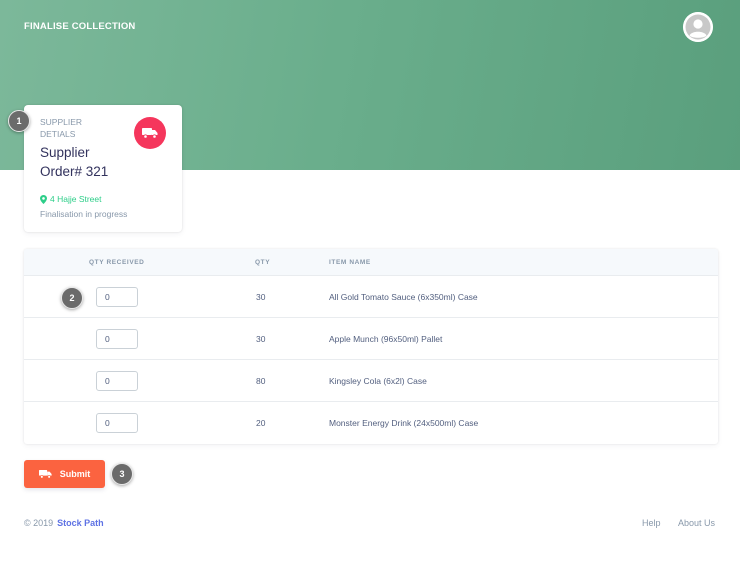 This screenshot has width=740, height=562. I want to click on brand-link: Stock Path, so click(80, 523).